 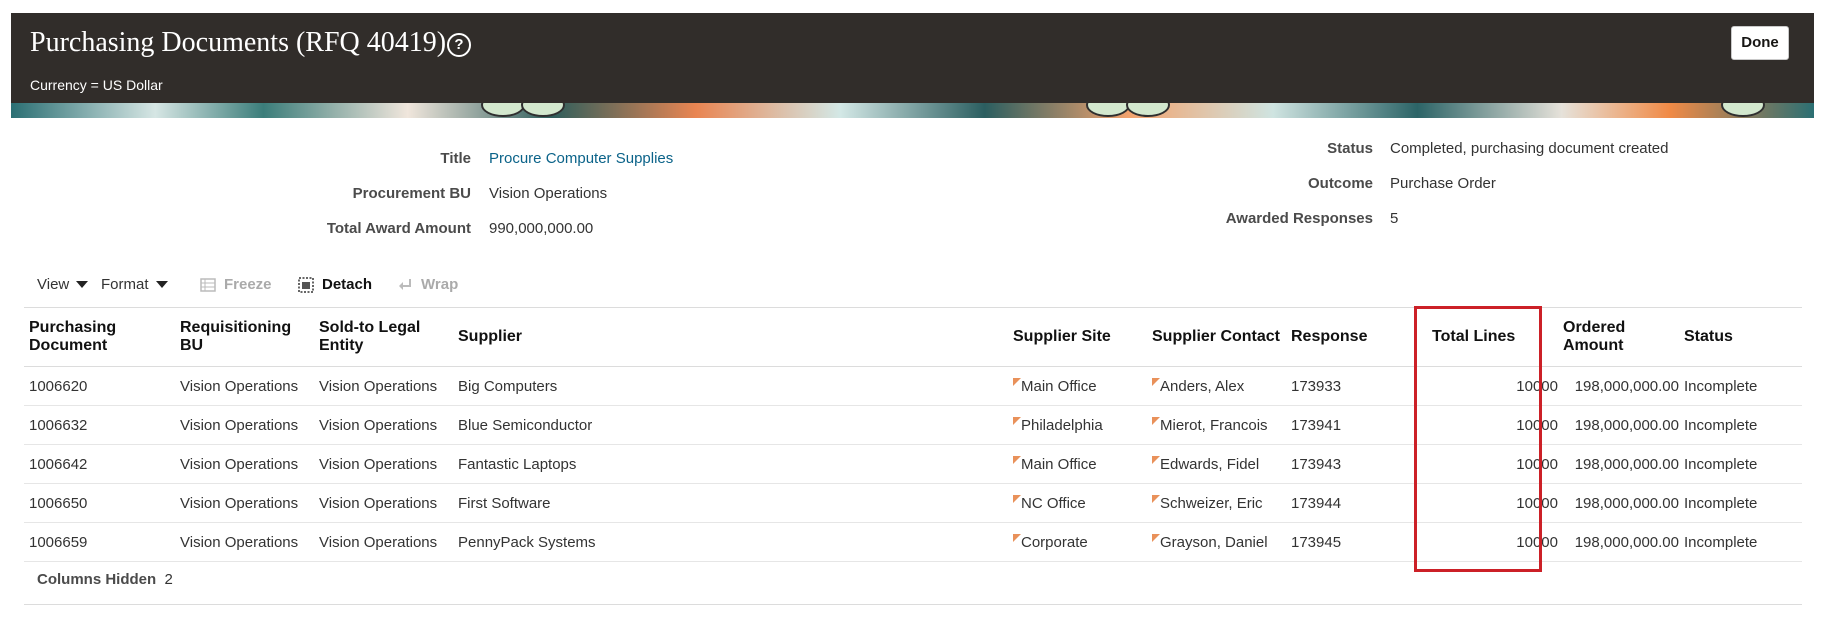 I want to click on detach-label: Detach, so click(x=347, y=284).